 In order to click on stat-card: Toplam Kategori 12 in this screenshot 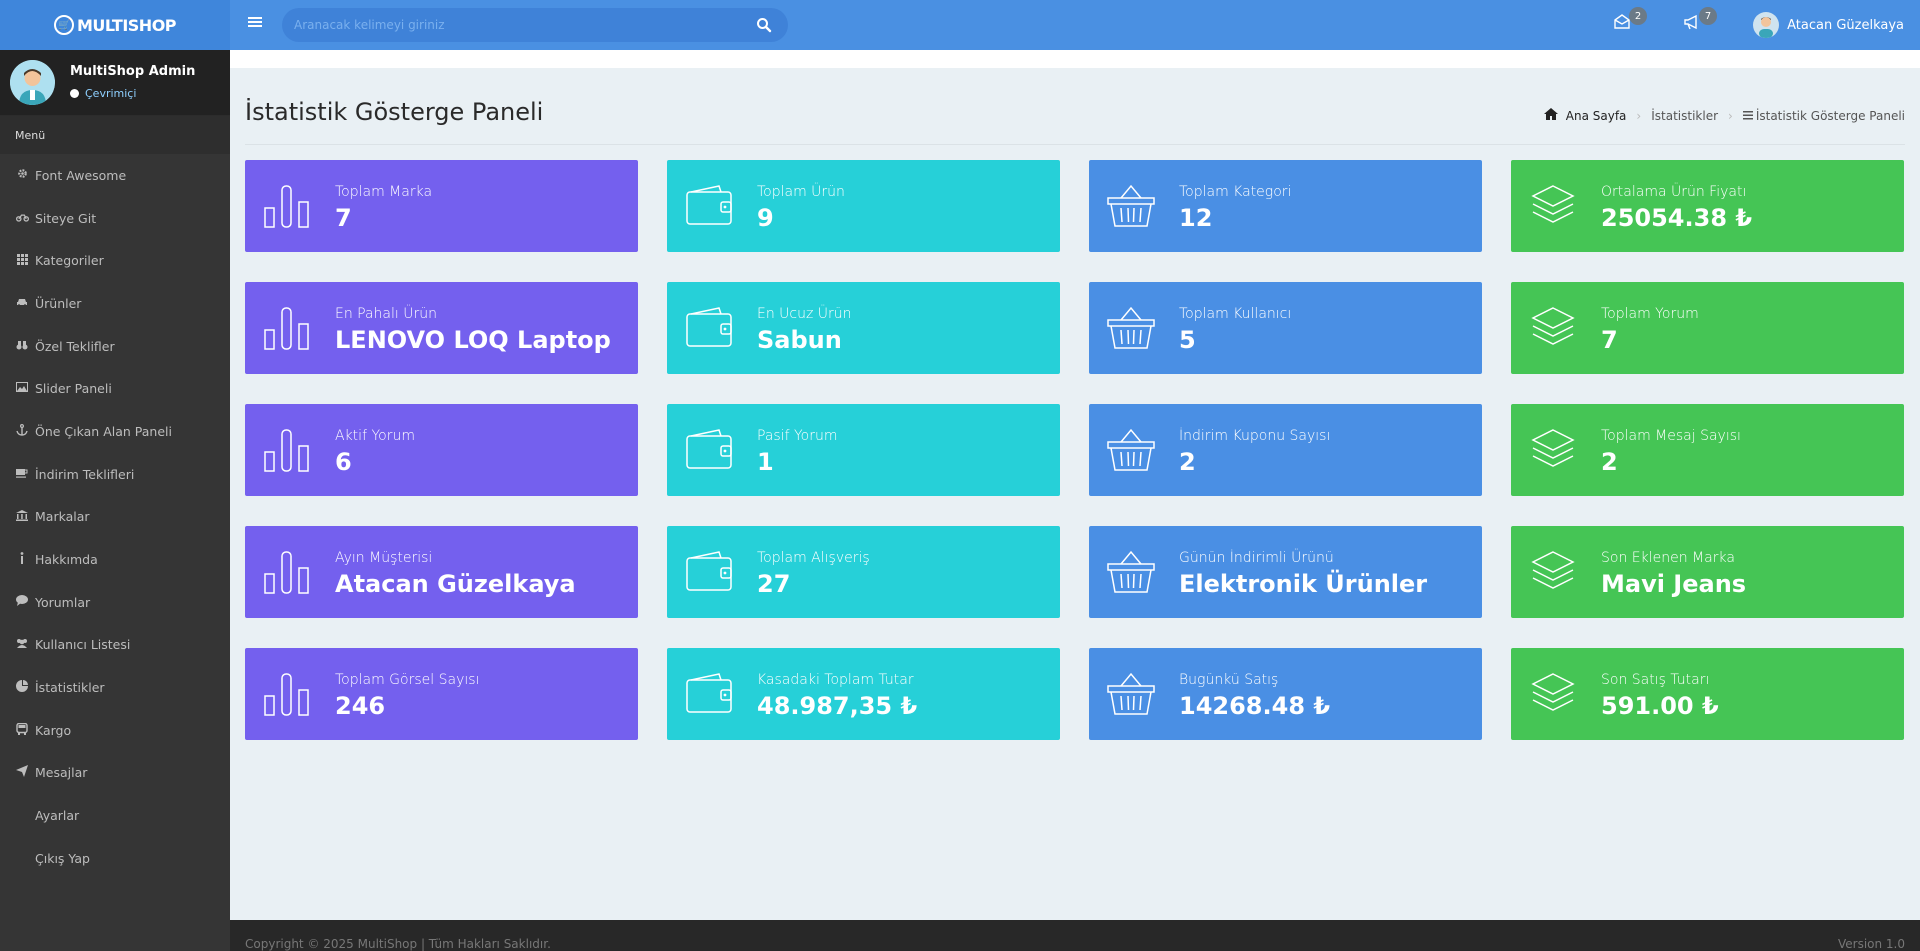, I will do `click(1285, 206)`.